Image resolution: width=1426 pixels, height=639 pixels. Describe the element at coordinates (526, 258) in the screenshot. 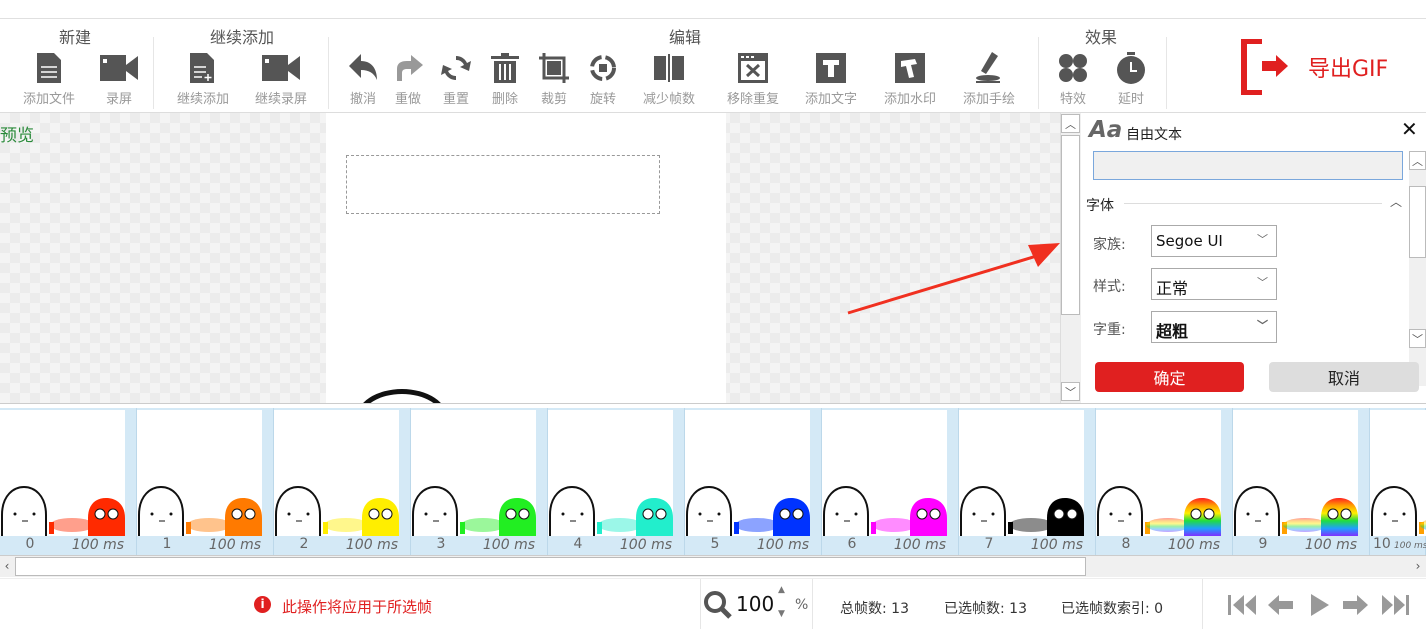

I see `preview-canvas` at that location.